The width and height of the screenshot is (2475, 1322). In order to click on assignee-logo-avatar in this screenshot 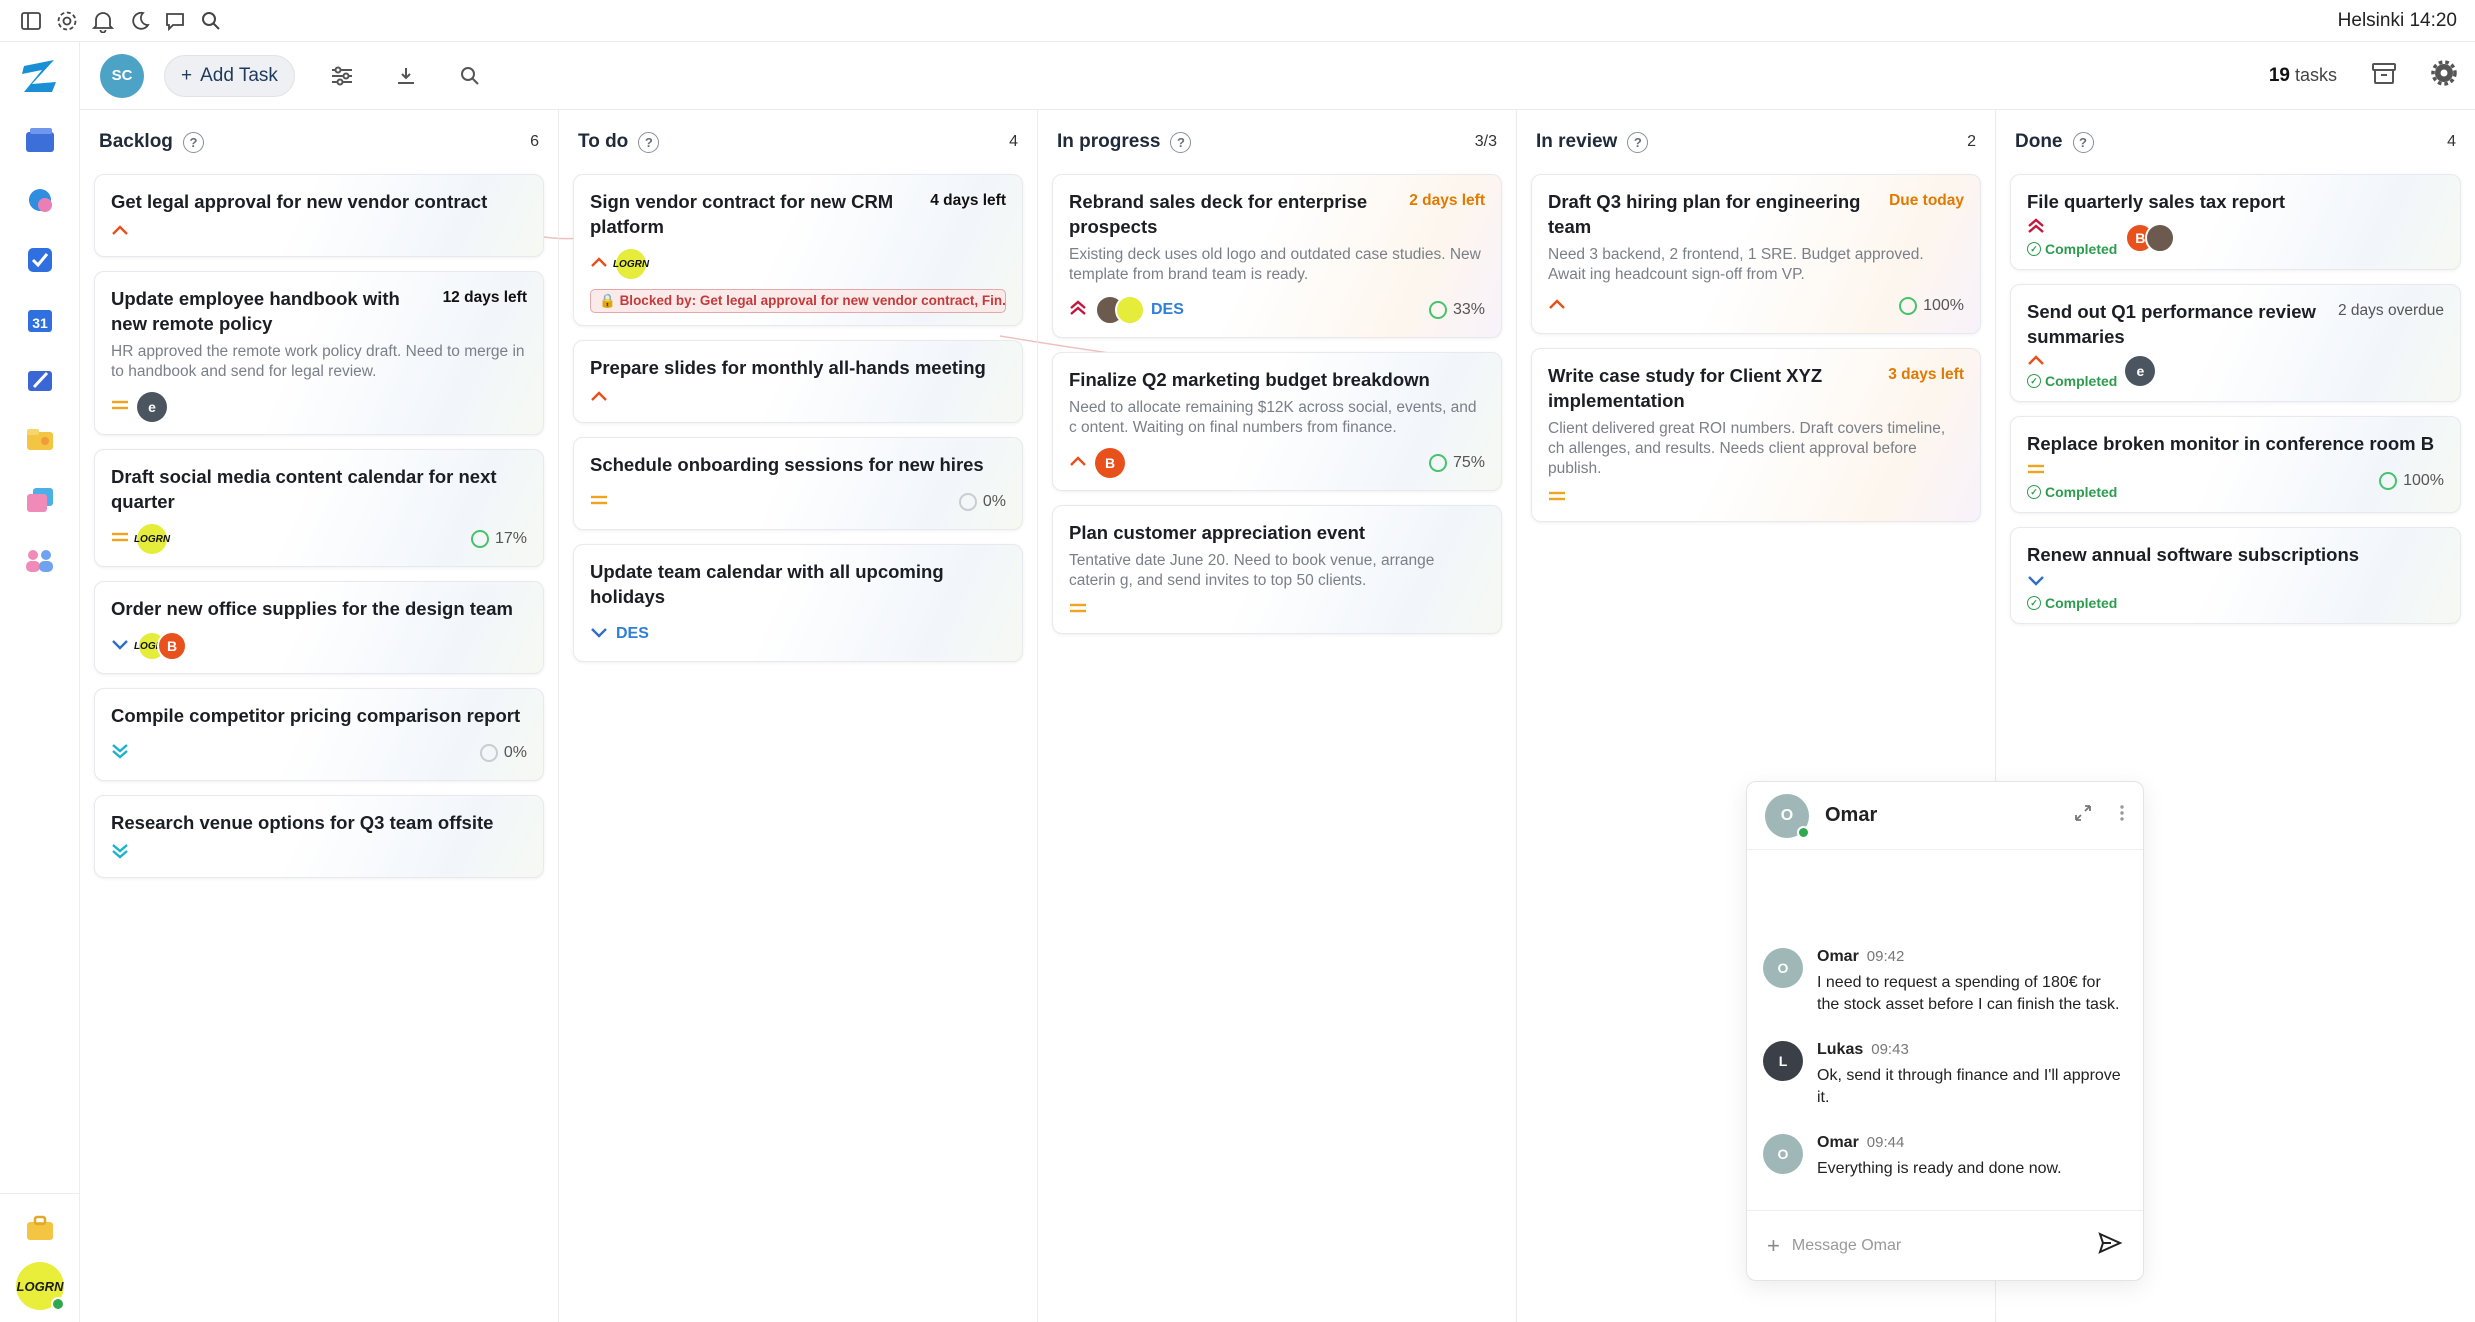, I will do `click(1130, 310)`.